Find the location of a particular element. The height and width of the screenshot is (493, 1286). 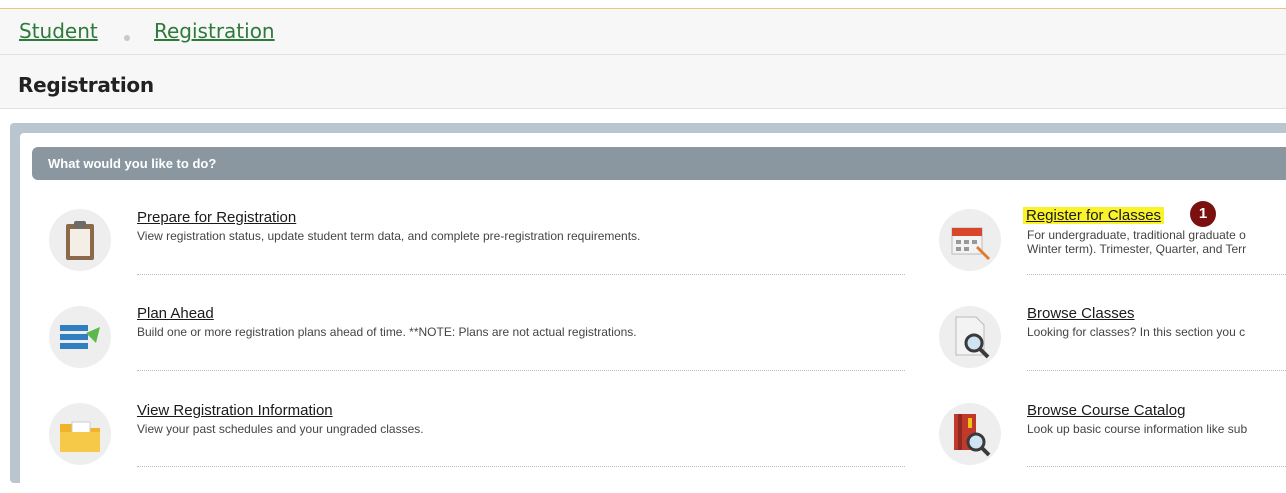

prepare-registration-link: Prepare for Registration is located at coordinates (216, 217).